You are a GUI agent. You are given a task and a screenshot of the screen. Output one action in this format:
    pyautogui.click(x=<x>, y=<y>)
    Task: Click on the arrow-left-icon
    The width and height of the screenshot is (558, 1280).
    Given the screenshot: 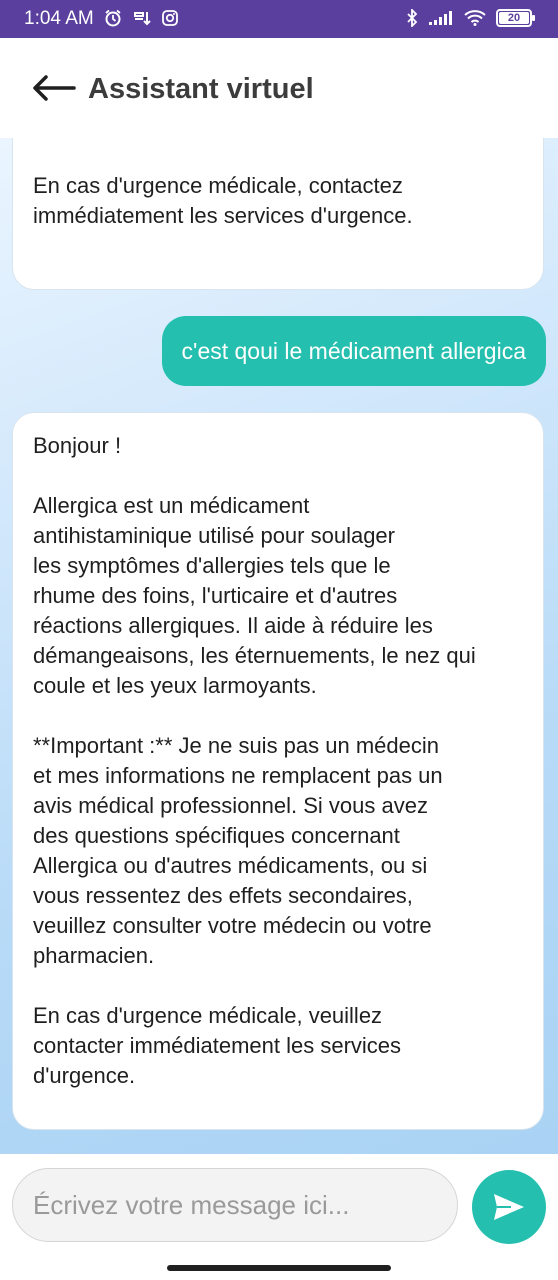 What is the action you would take?
    pyautogui.click(x=54, y=88)
    